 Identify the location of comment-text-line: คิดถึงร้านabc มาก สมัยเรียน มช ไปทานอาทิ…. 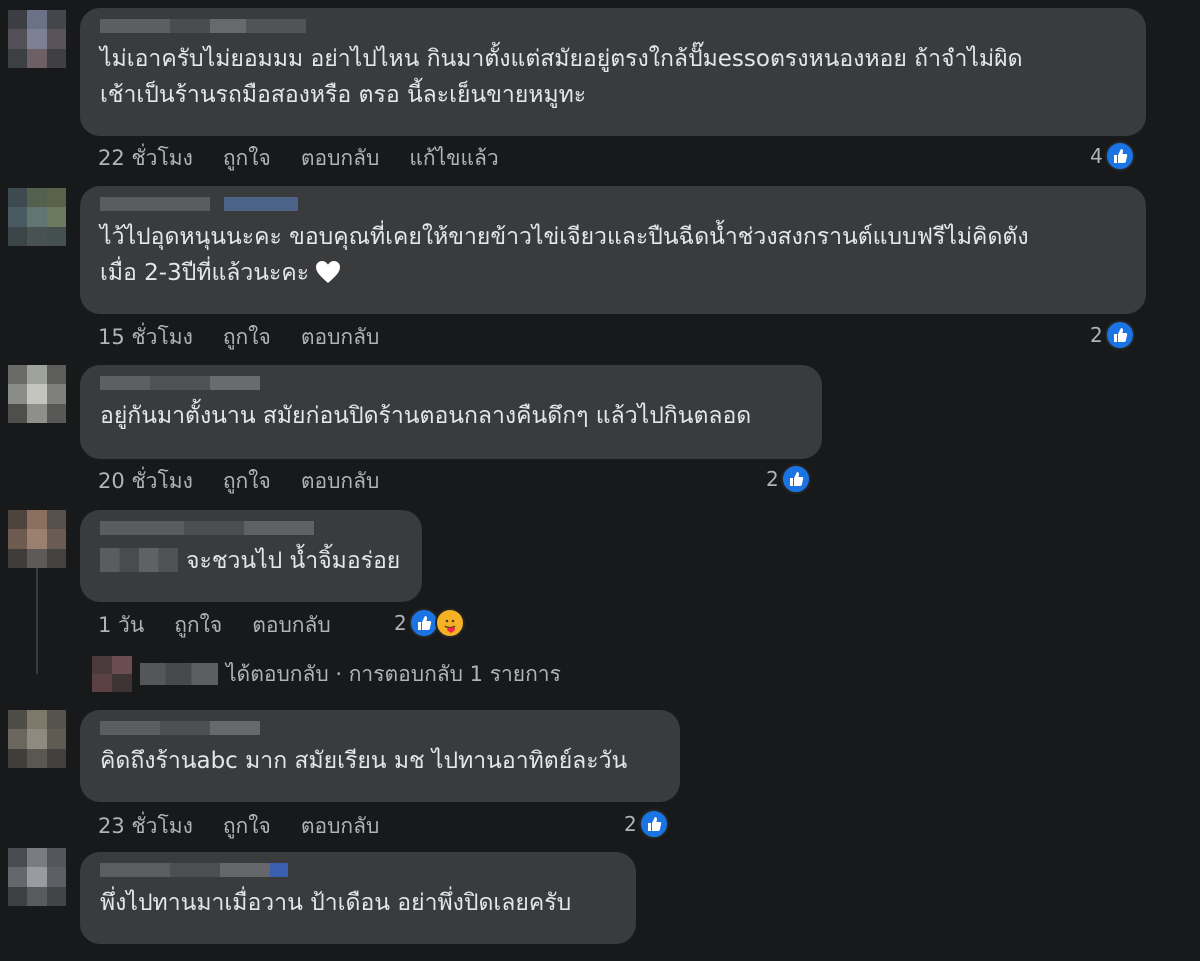
(364, 761).